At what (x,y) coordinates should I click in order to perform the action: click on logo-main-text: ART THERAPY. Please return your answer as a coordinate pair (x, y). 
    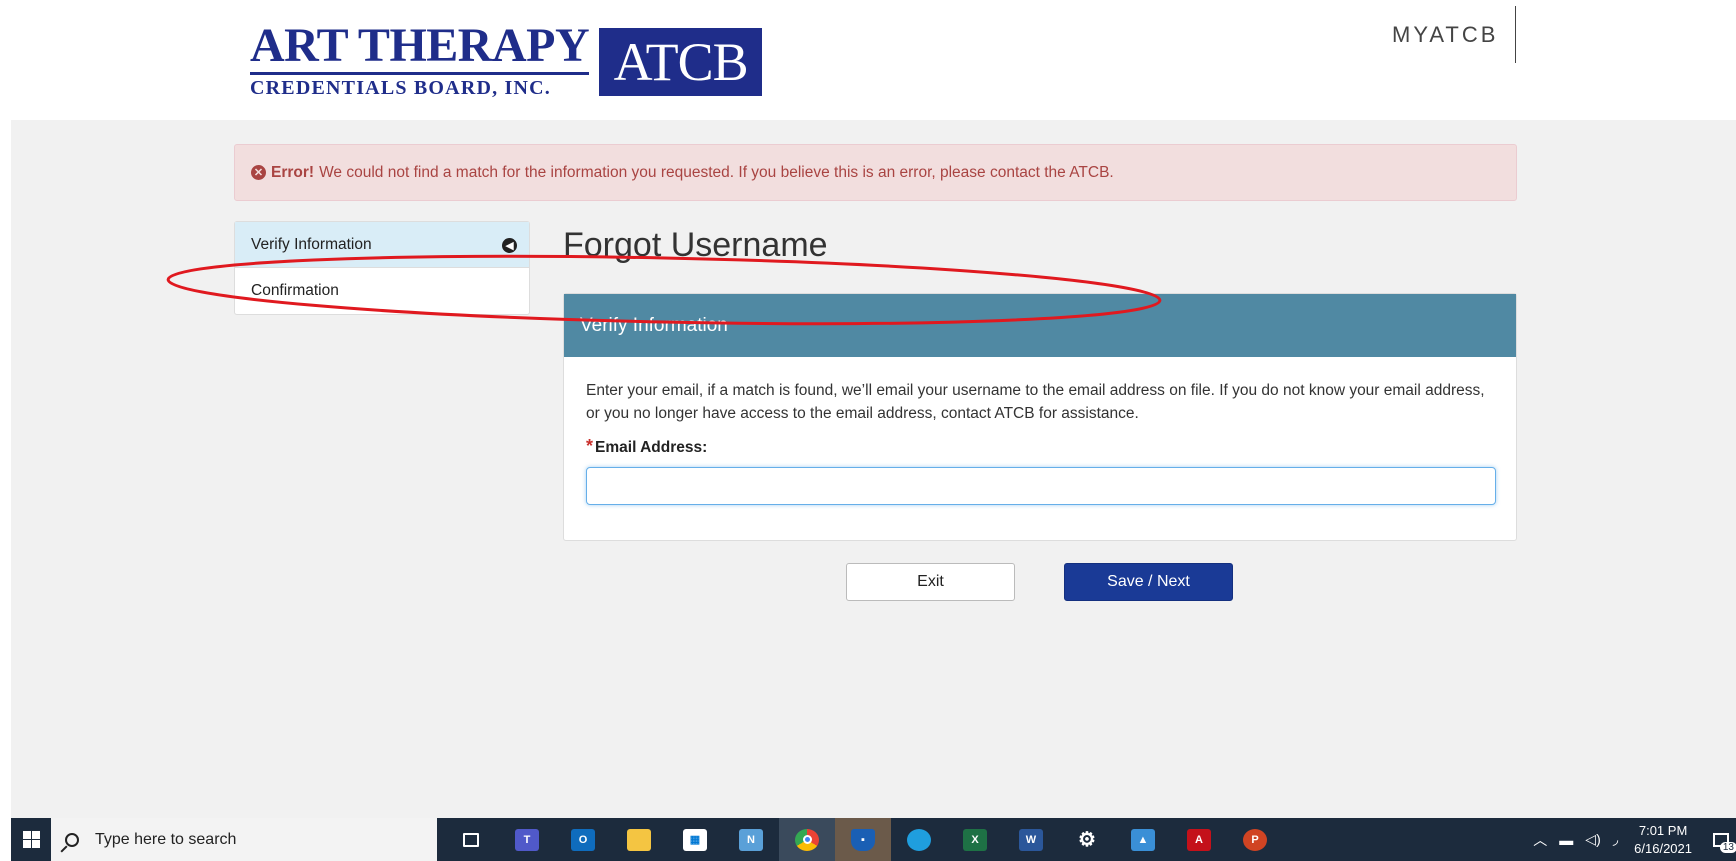
    Looking at the image, I should click on (420, 45).